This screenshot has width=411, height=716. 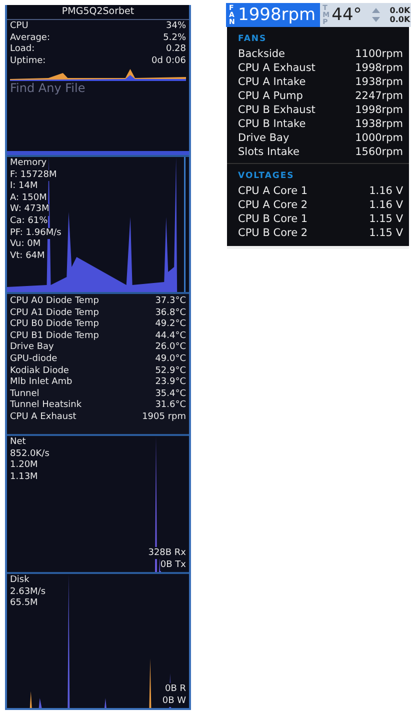 I want to click on menu-item: Drive Bay 1000rpm, so click(x=321, y=138).